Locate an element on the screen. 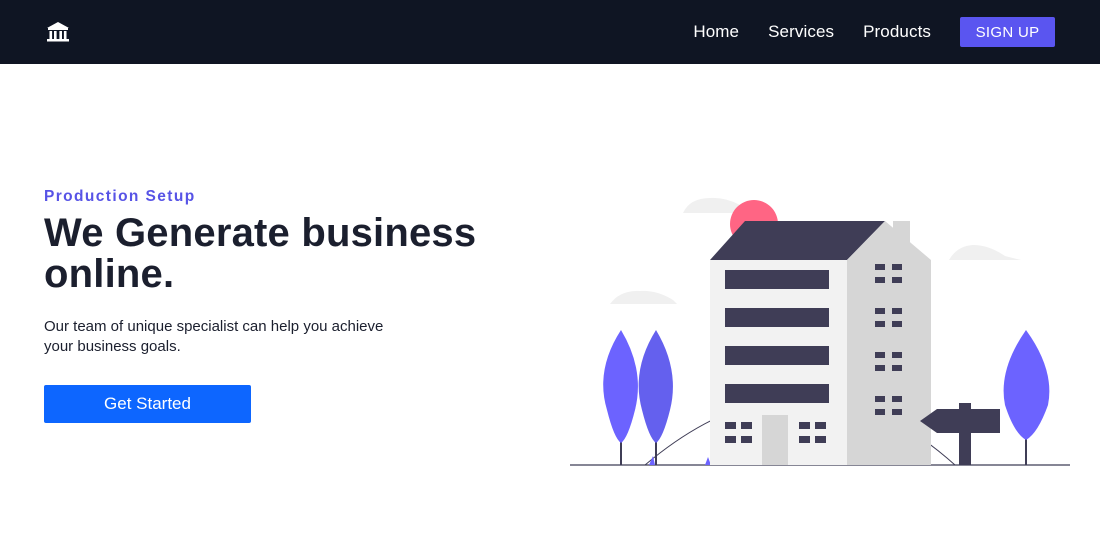 This screenshot has height=550, width=1100. top-navbar: Home Services Products SIGN UP is located at coordinates (550, 32).